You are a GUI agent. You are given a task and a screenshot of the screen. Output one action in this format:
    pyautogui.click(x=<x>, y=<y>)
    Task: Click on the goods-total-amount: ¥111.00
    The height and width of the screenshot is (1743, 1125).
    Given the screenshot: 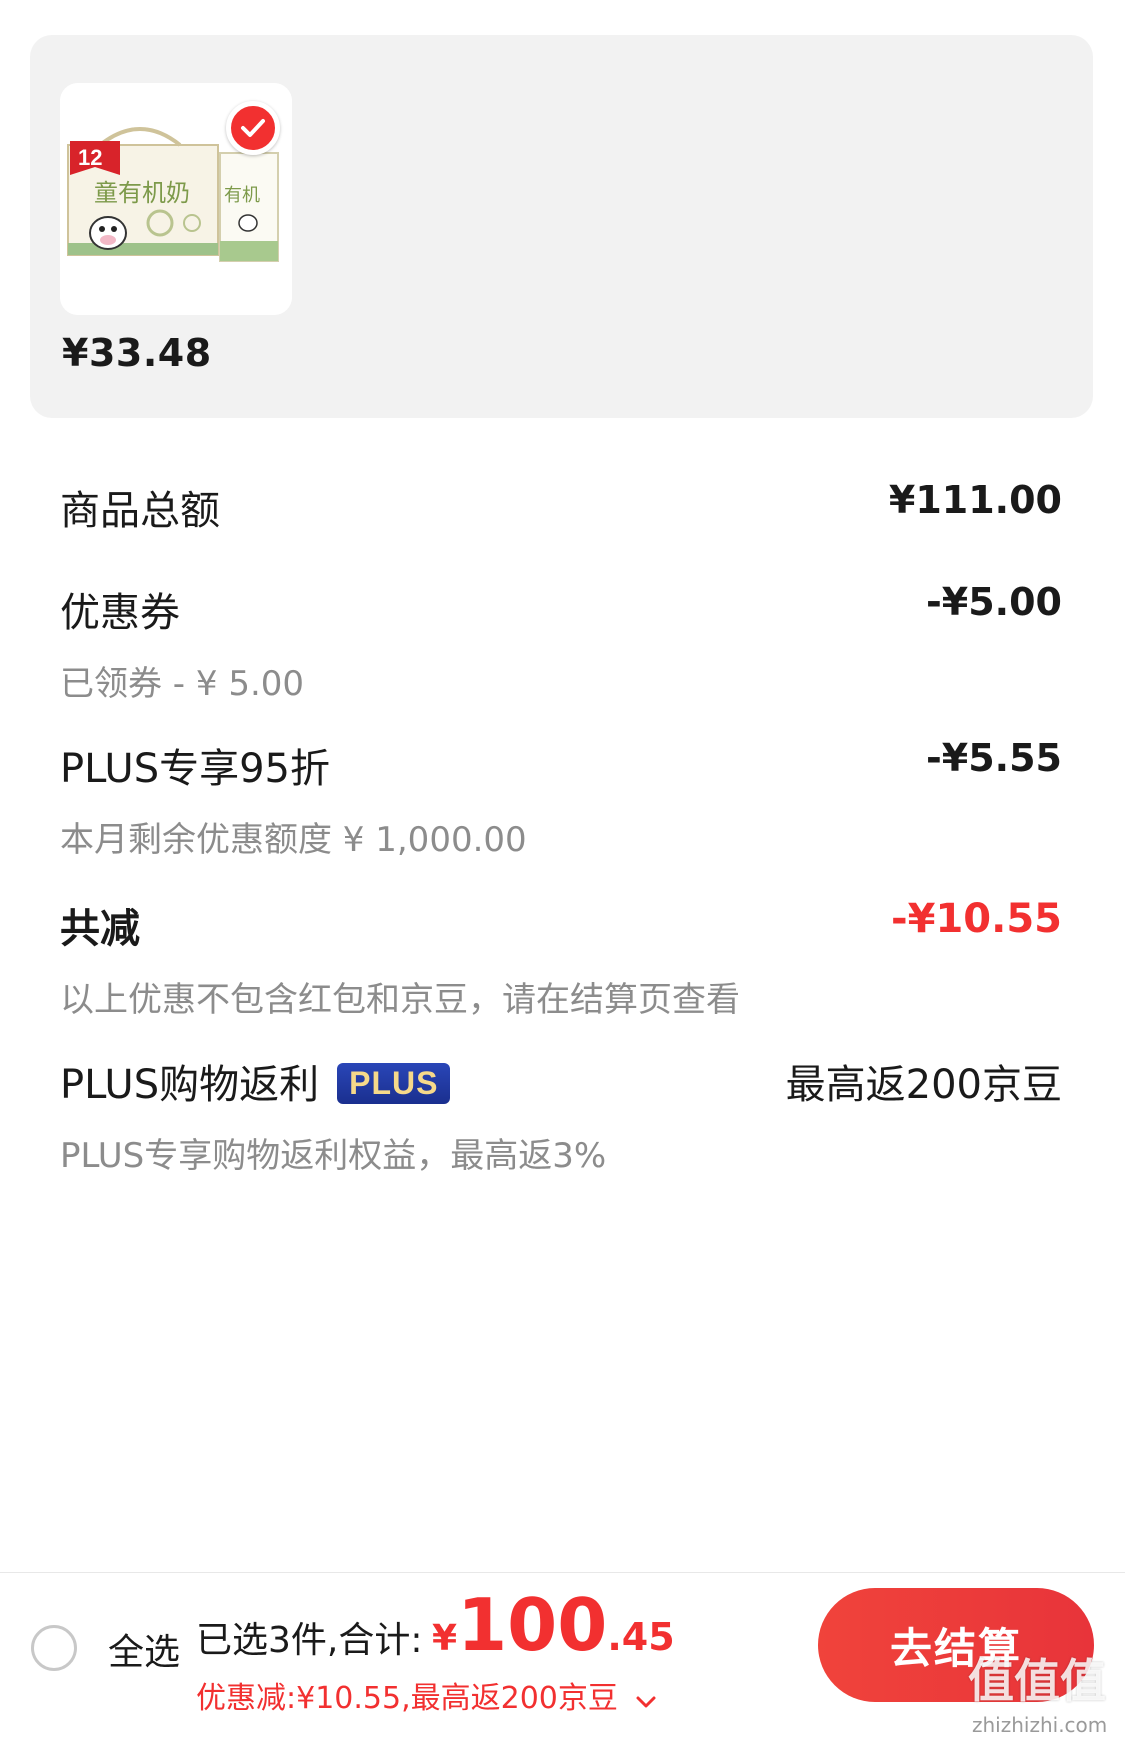 What is the action you would take?
    pyautogui.click(x=975, y=500)
    